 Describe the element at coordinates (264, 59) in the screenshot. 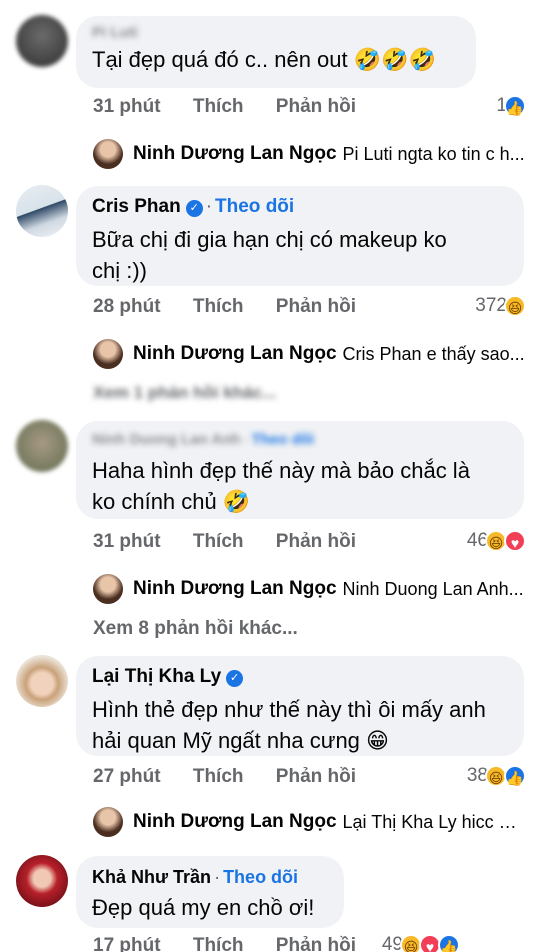

I see `comment-text: Tại đẹp quá đó c.. nên out 🤣🤣🤣` at that location.